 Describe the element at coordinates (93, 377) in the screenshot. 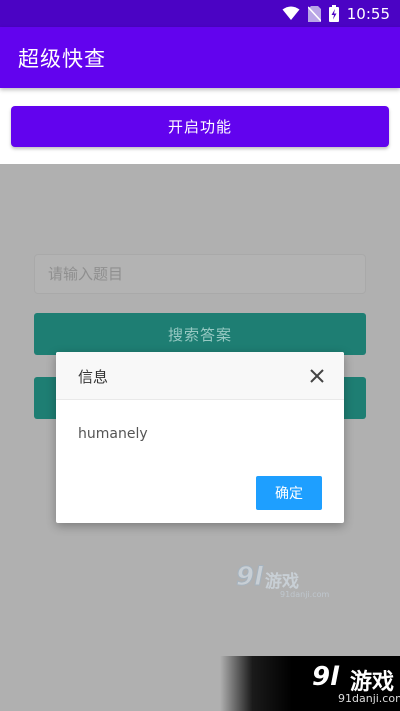

I see `dialog-title: 信息` at that location.